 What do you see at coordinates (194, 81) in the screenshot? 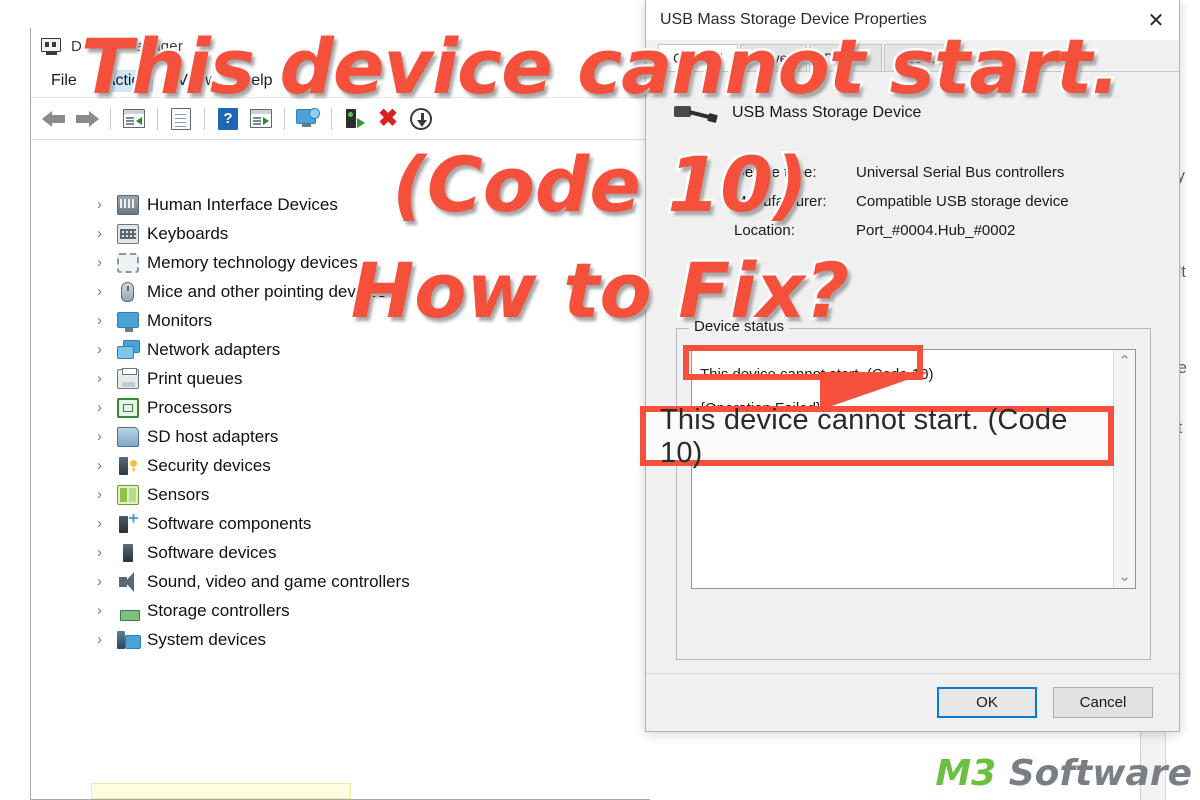
I see `menu-item-view: View` at bounding box center [194, 81].